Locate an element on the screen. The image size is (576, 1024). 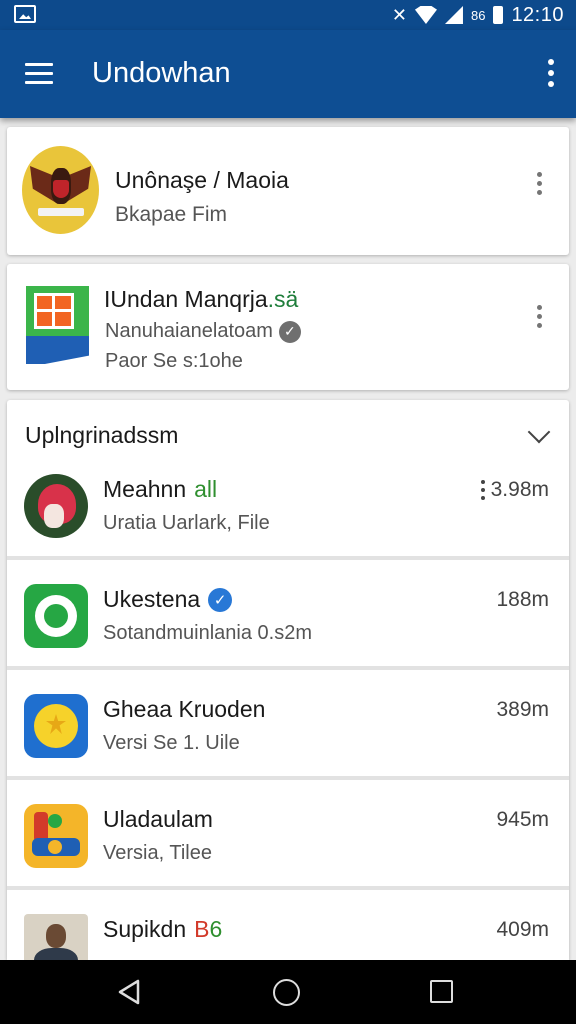
item-more-icon is located at coordinates (482, 490).